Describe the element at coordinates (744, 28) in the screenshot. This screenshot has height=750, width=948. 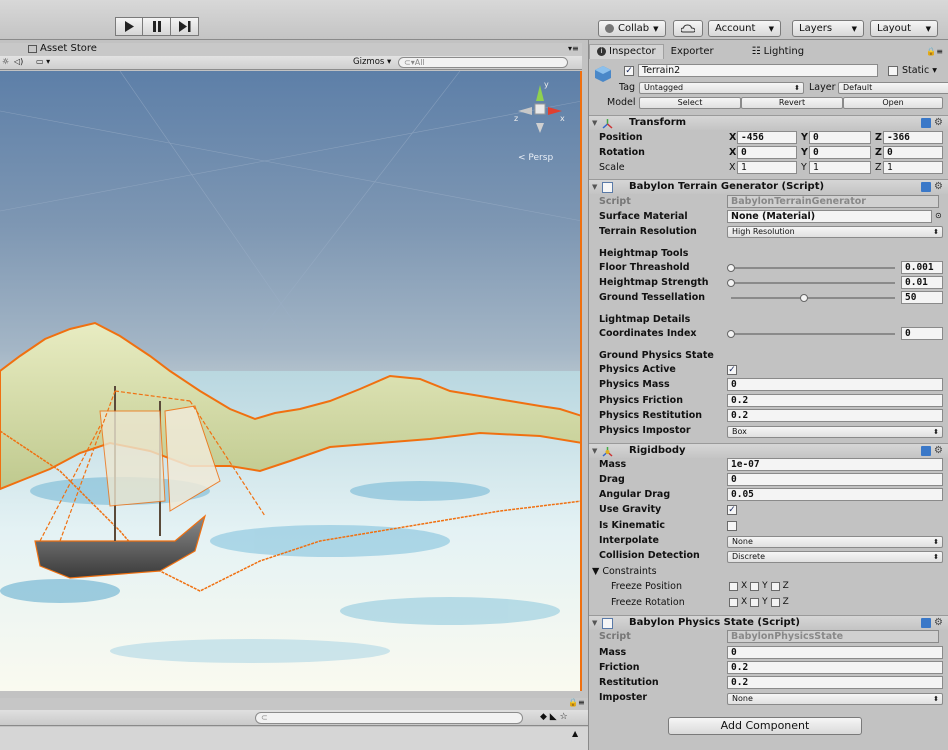
I see `account-dropdown: Account ▼` at that location.